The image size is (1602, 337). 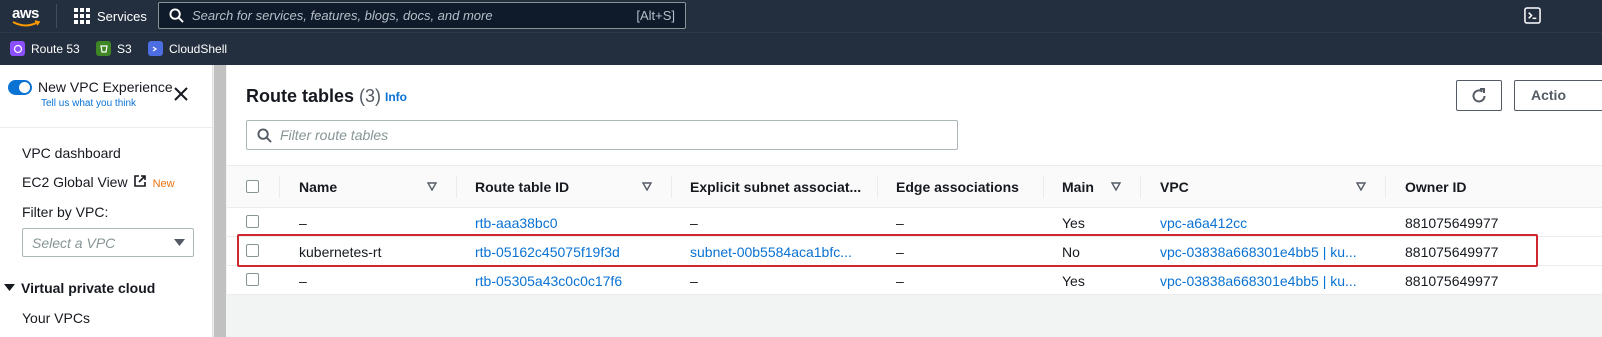 I want to click on cell-route-table-id-link: rtb-aaa38bc0, so click(x=516, y=223).